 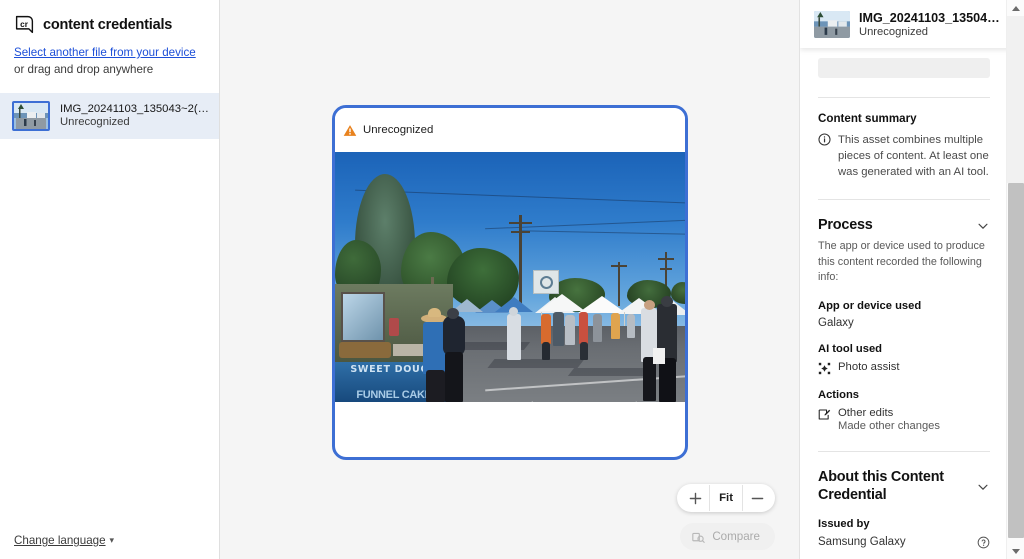 What do you see at coordinates (983, 542) in the screenshot?
I see `help-circle-icon` at bounding box center [983, 542].